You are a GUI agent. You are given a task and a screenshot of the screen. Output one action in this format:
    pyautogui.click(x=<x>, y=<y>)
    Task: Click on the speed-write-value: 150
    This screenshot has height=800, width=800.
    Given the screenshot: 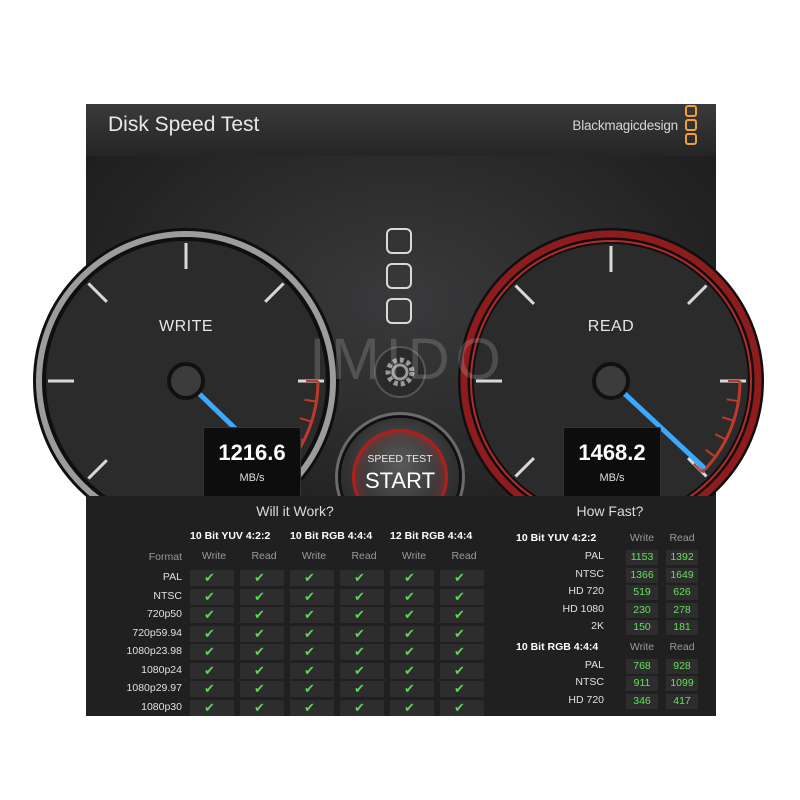 What is the action you would take?
    pyautogui.click(x=642, y=627)
    